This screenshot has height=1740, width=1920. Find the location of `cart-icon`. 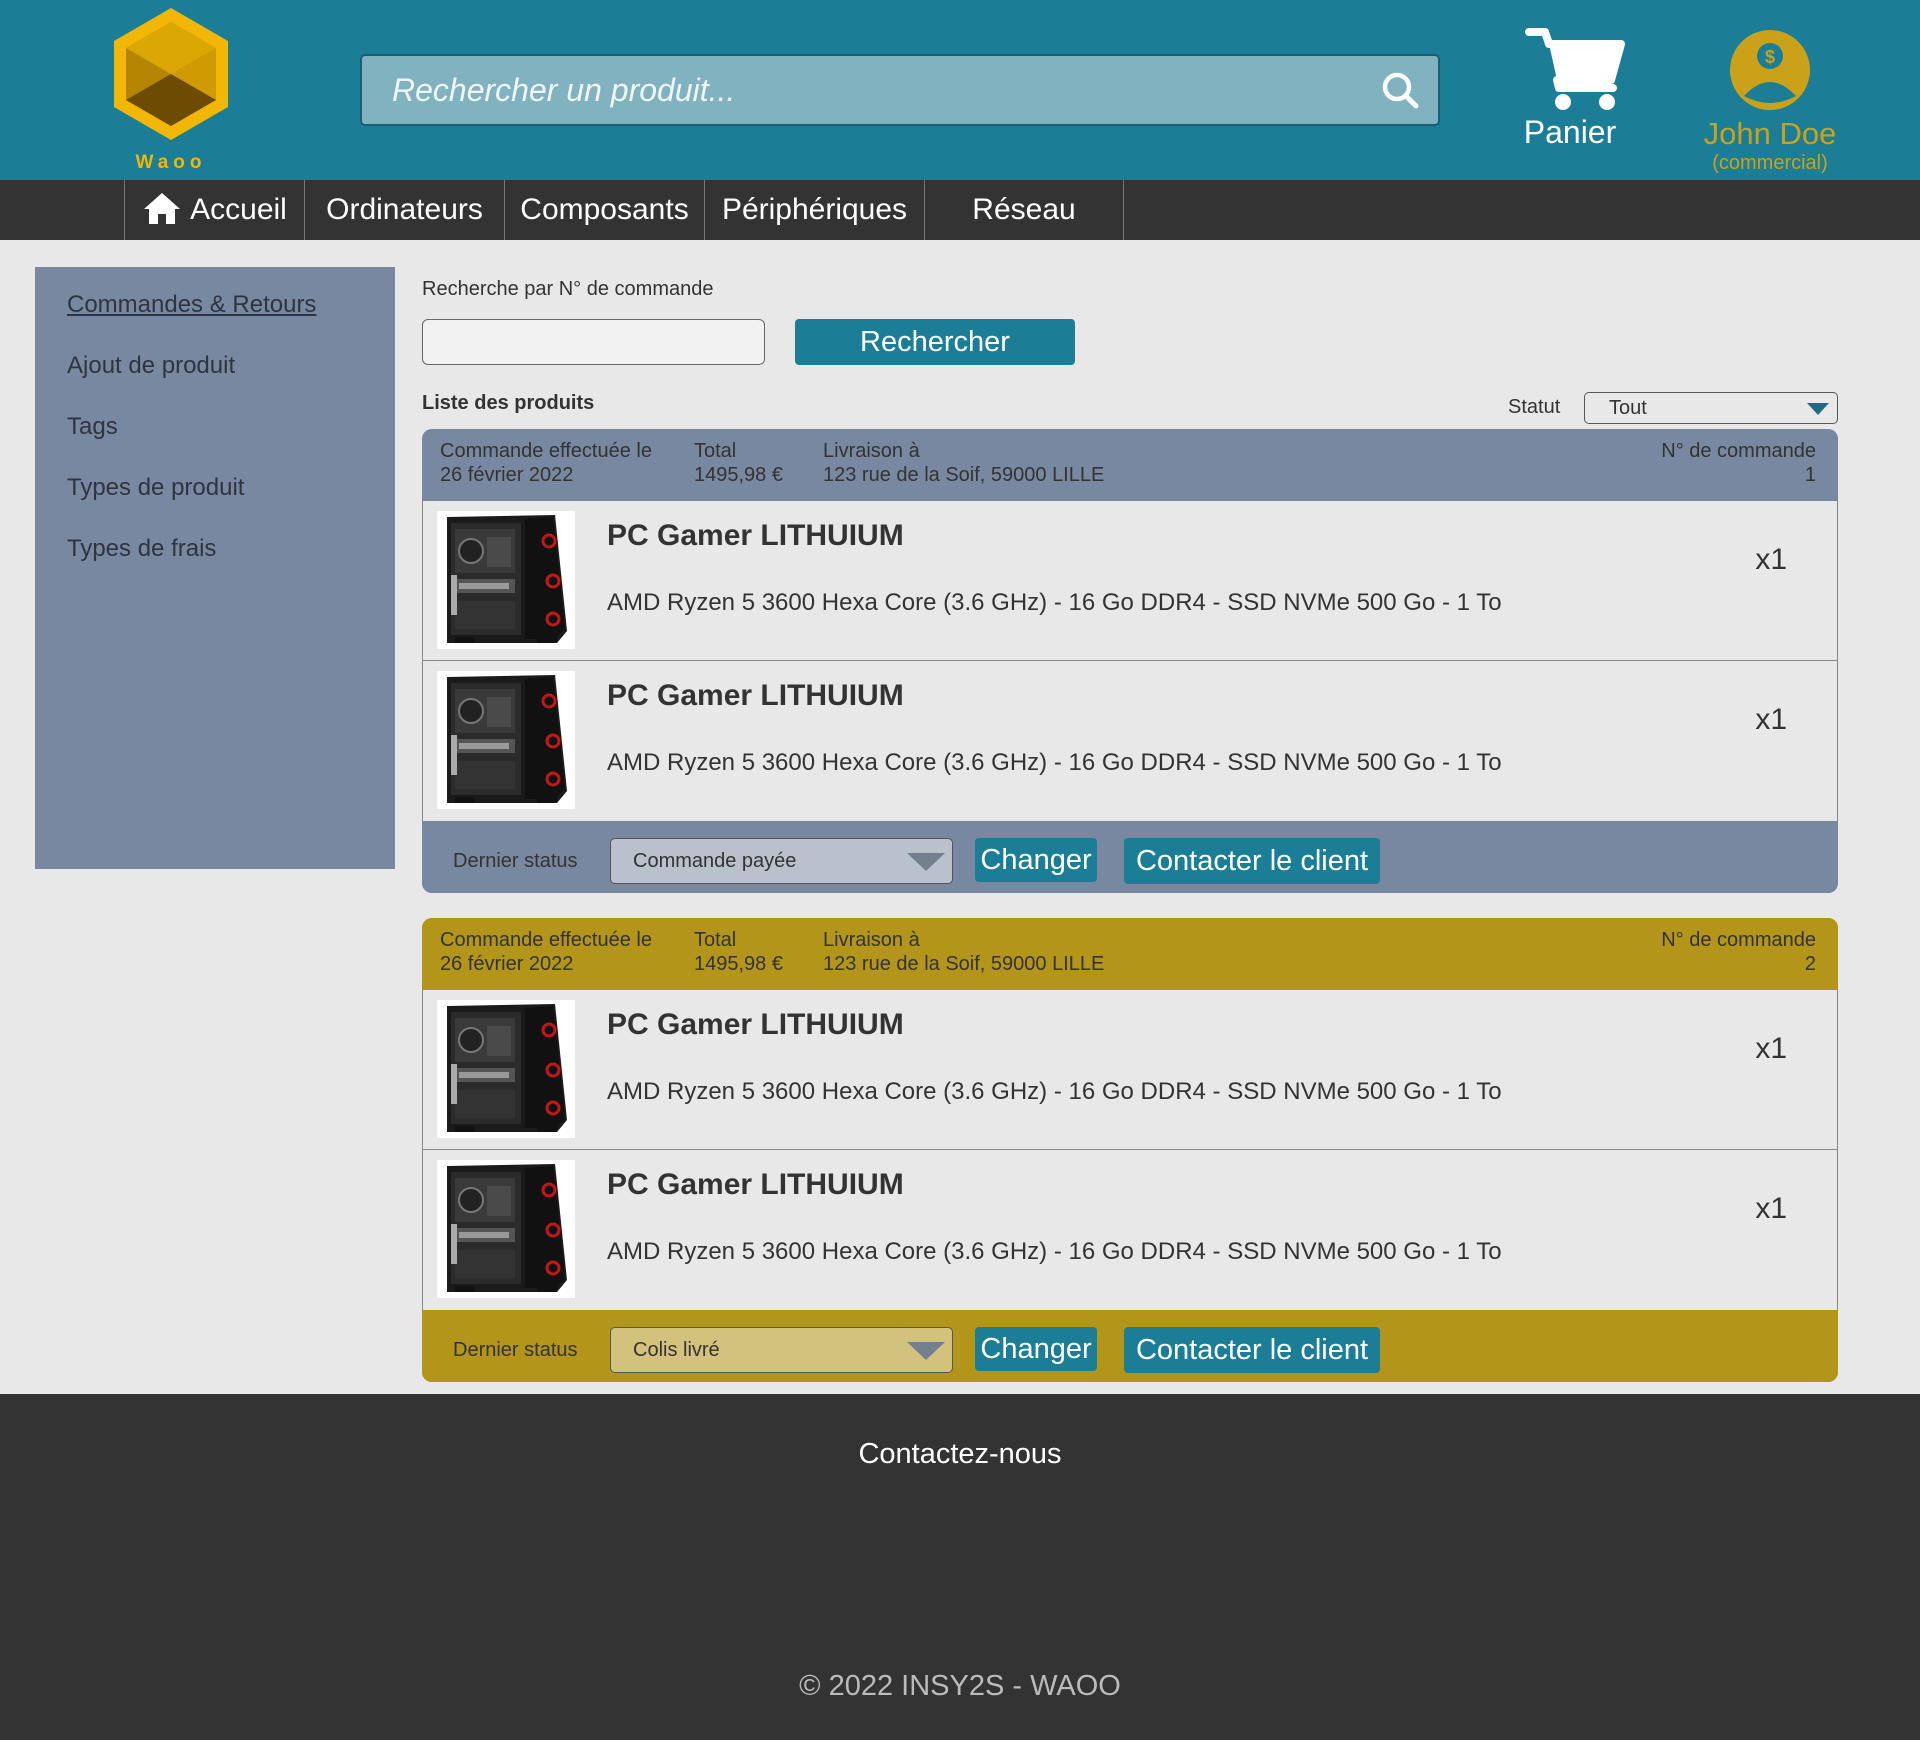

cart-icon is located at coordinates (1575, 69).